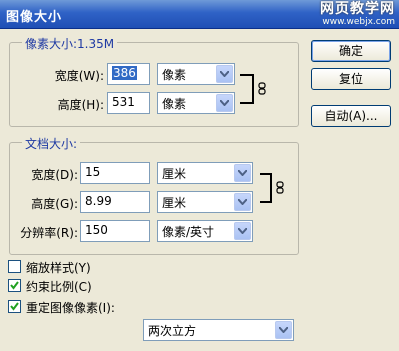 The image size is (399, 351). I want to click on doc-width-unit-select: 厘米, so click(205, 173).